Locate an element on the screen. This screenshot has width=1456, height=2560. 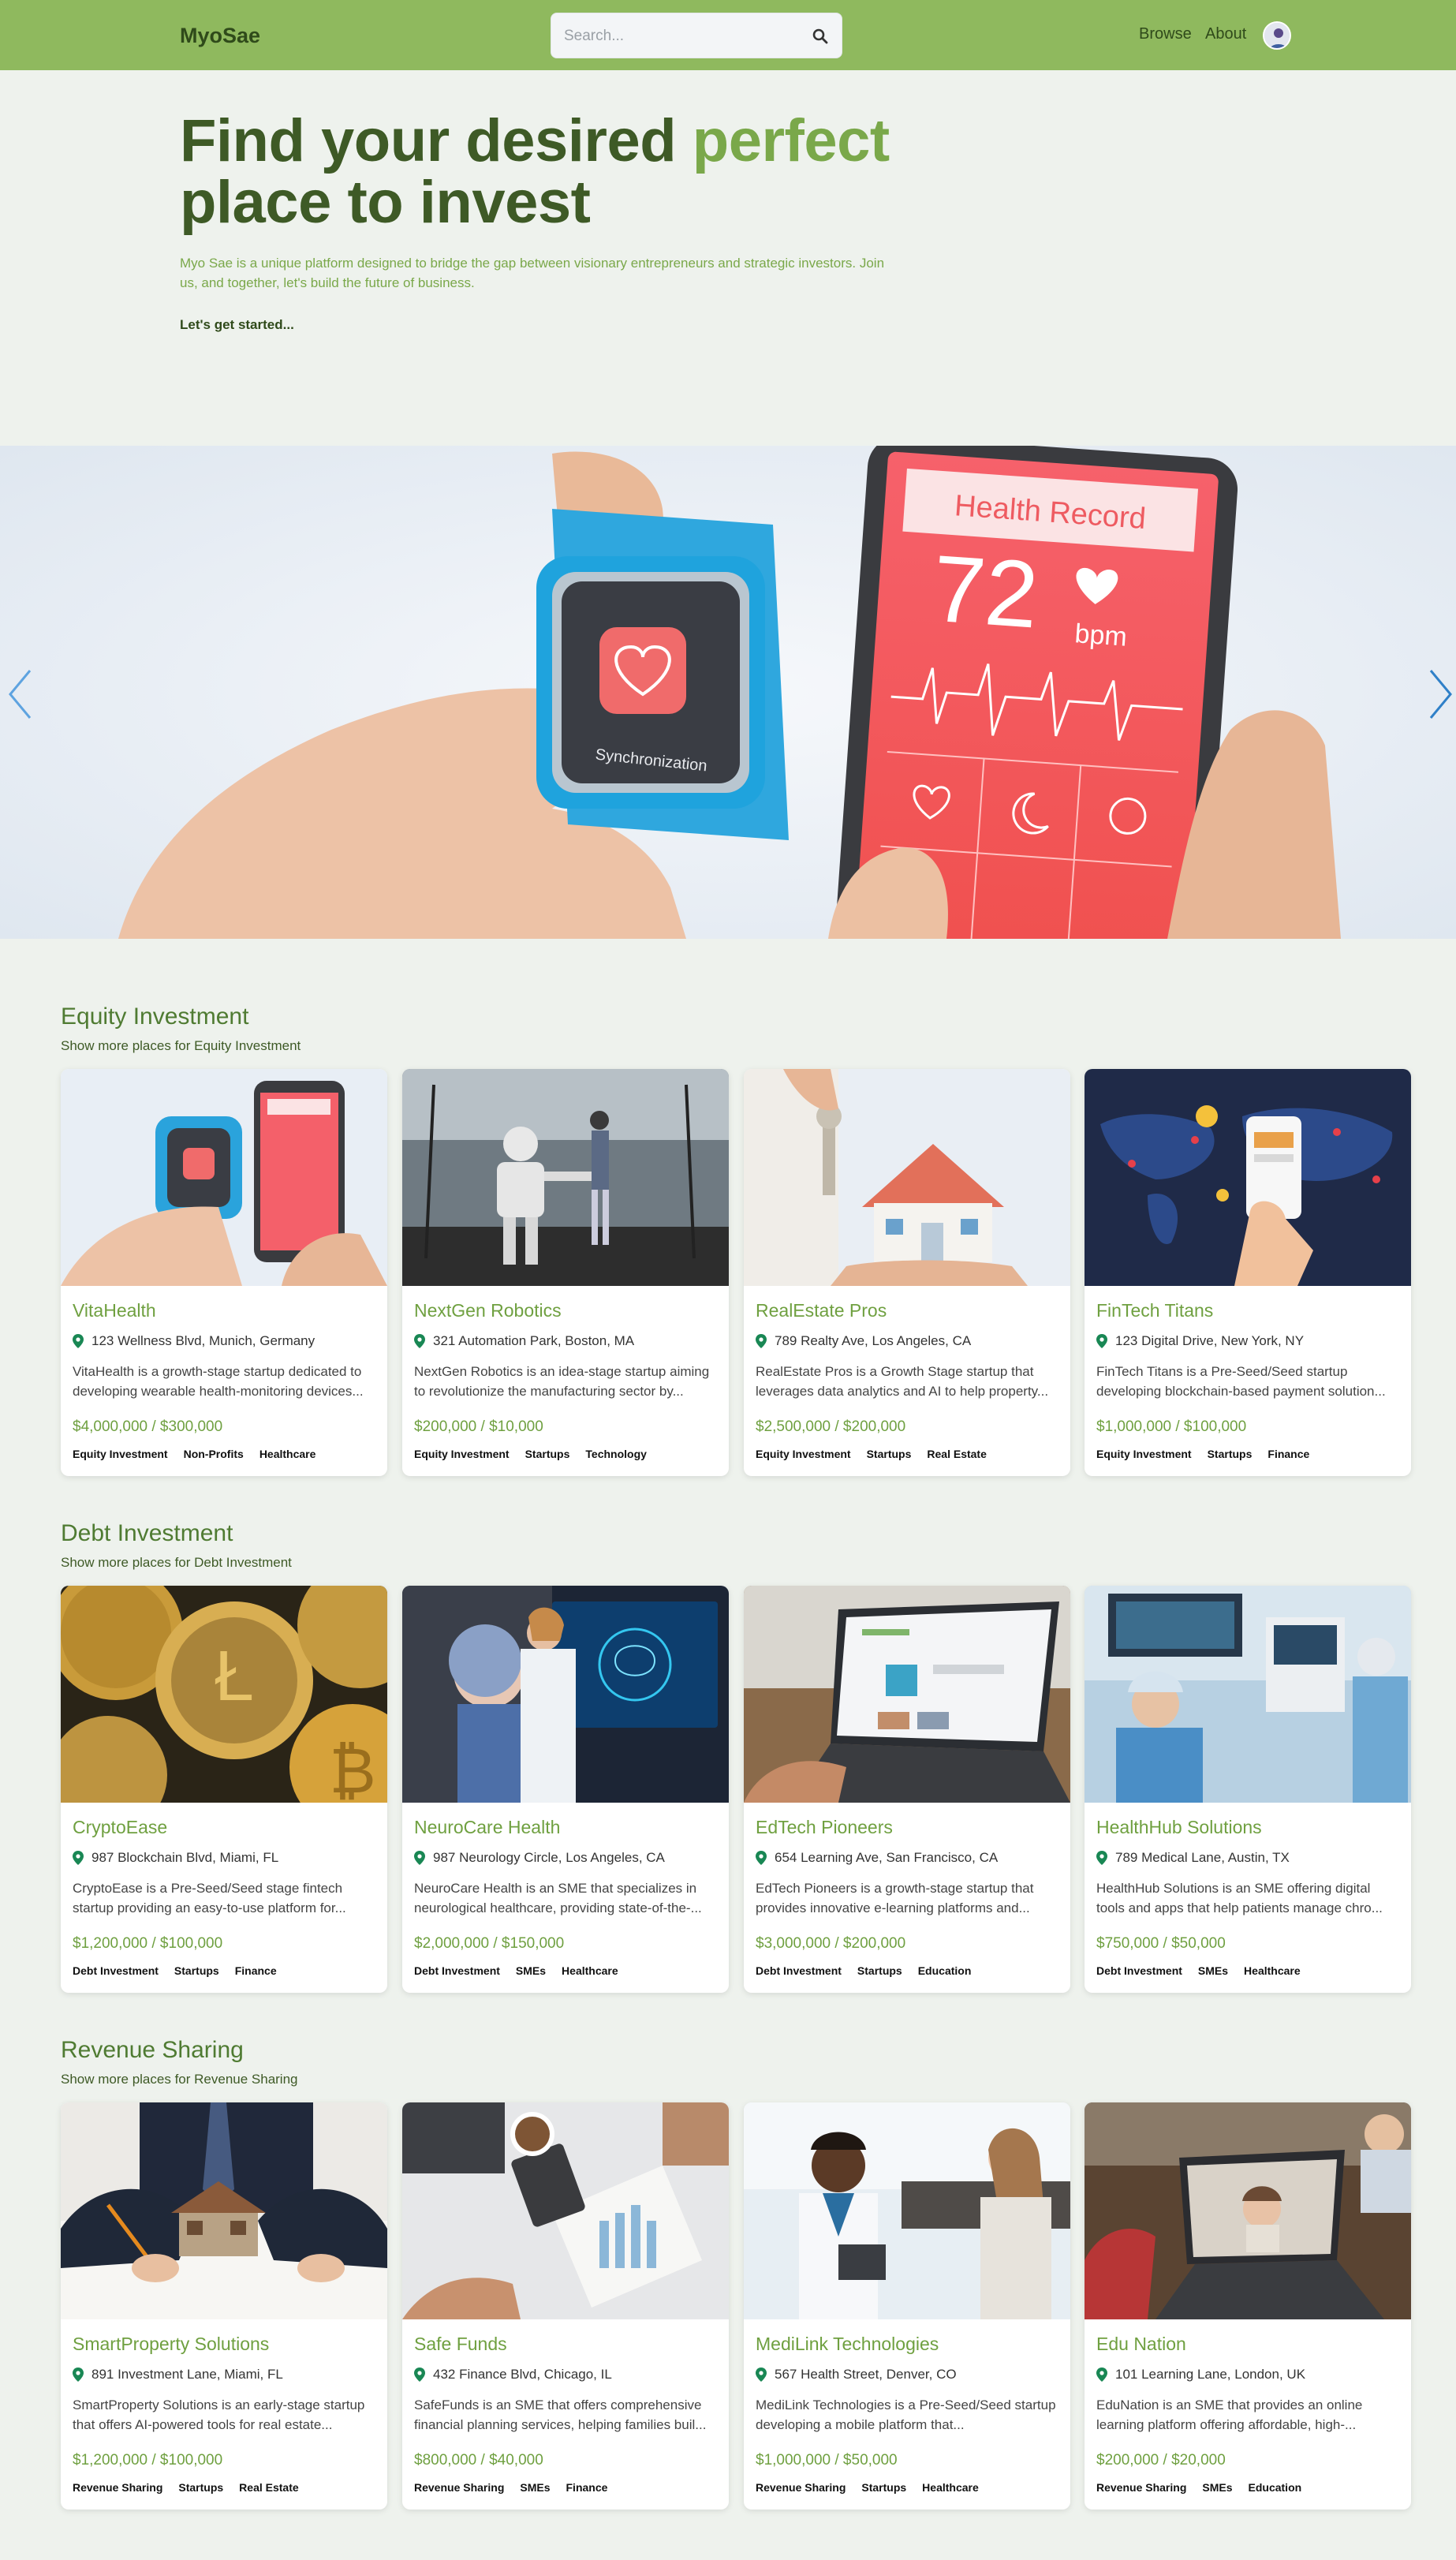
listing-name: VitaHealth is located at coordinates (114, 1310).